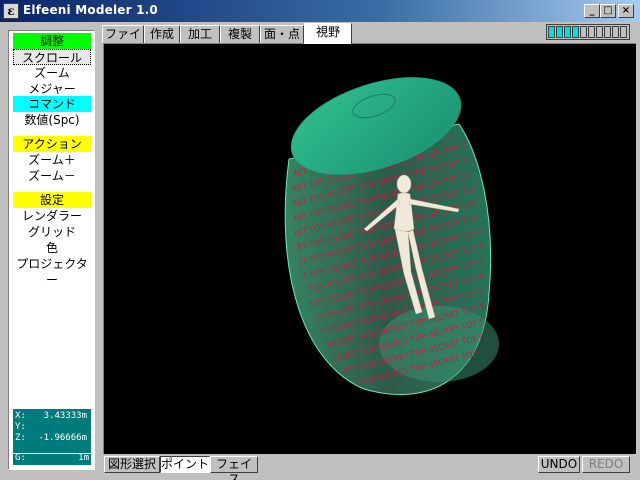 Image resolution: width=640 pixels, height=480 pixels. What do you see at coordinates (559, 464) in the screenshot?
I see `undo-button: UNDO` at bounding box center [559, 464].